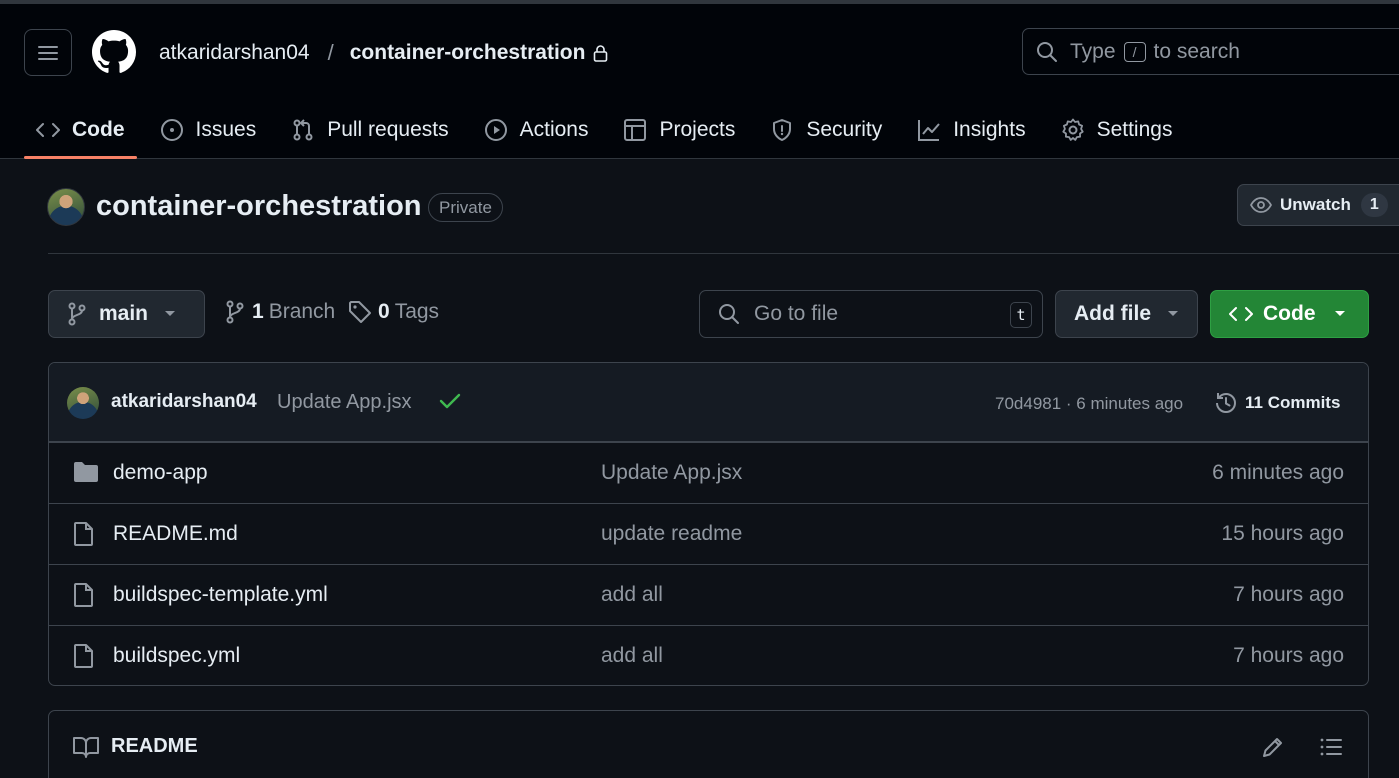 This screenshot has height=778, width=1399. What do you see at coordinates (259, 206) in the screenshot?
I see `repo-title: container-orchestration` at bounding box center [259, 206].